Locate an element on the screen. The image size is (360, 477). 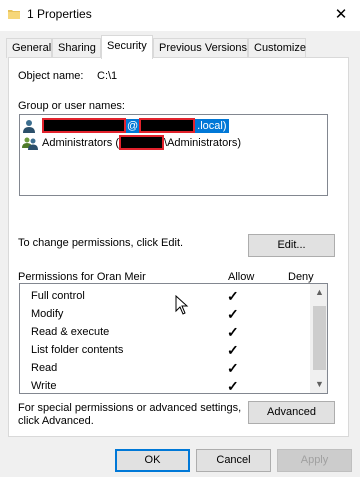
permission-name: Modify is located at coordinates (47, 314).